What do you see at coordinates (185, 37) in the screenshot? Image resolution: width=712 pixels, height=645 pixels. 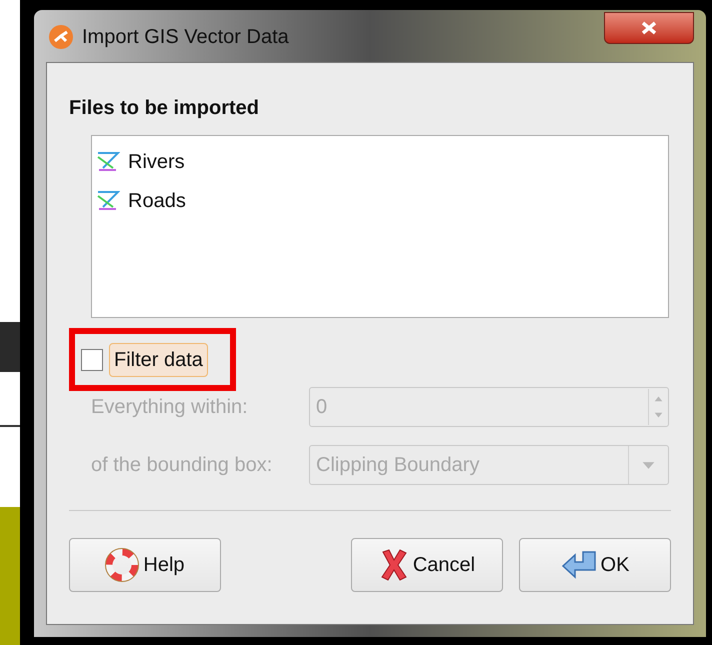 I see `window-title: Import GIS Vector Data` at bounding box center [185, 37].